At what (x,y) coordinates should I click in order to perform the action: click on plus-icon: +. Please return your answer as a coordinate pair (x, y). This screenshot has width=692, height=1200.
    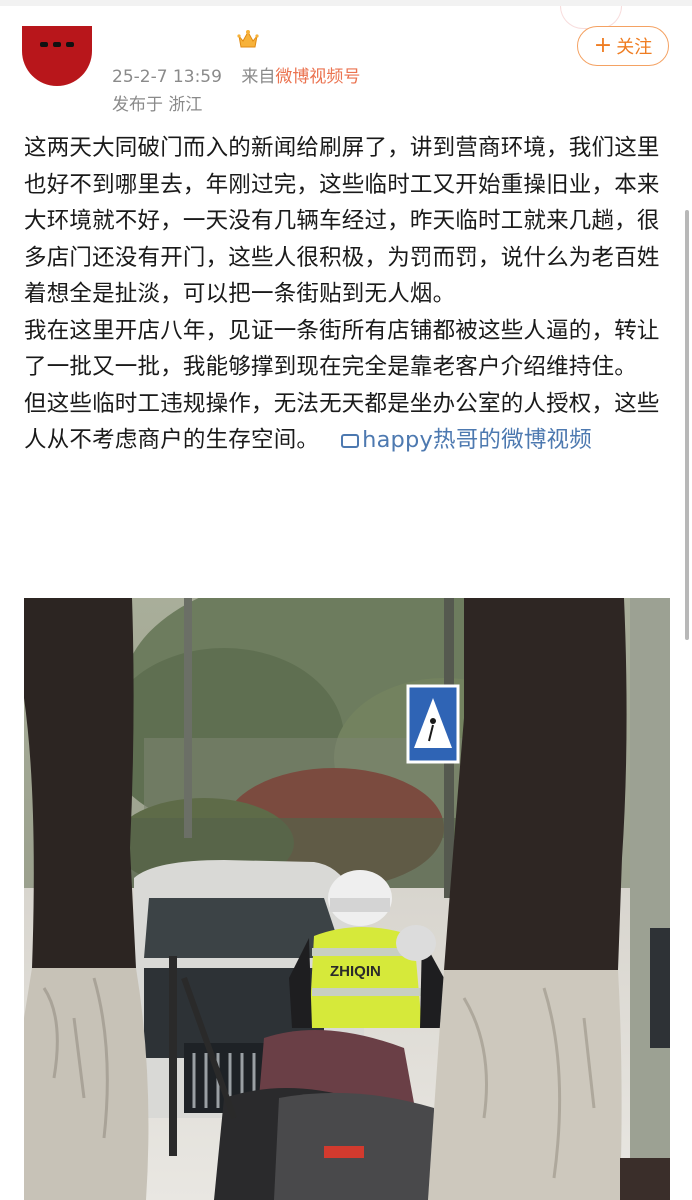
    Looking at the image, I should click on (603, 45).